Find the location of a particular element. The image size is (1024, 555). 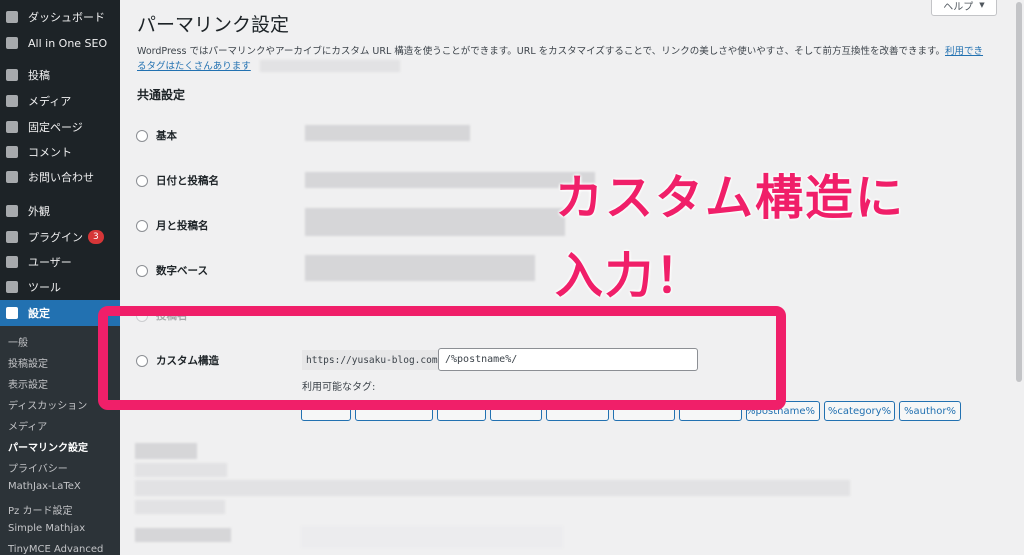

section-title: 共通設定 is located at coordinates (161, 95).